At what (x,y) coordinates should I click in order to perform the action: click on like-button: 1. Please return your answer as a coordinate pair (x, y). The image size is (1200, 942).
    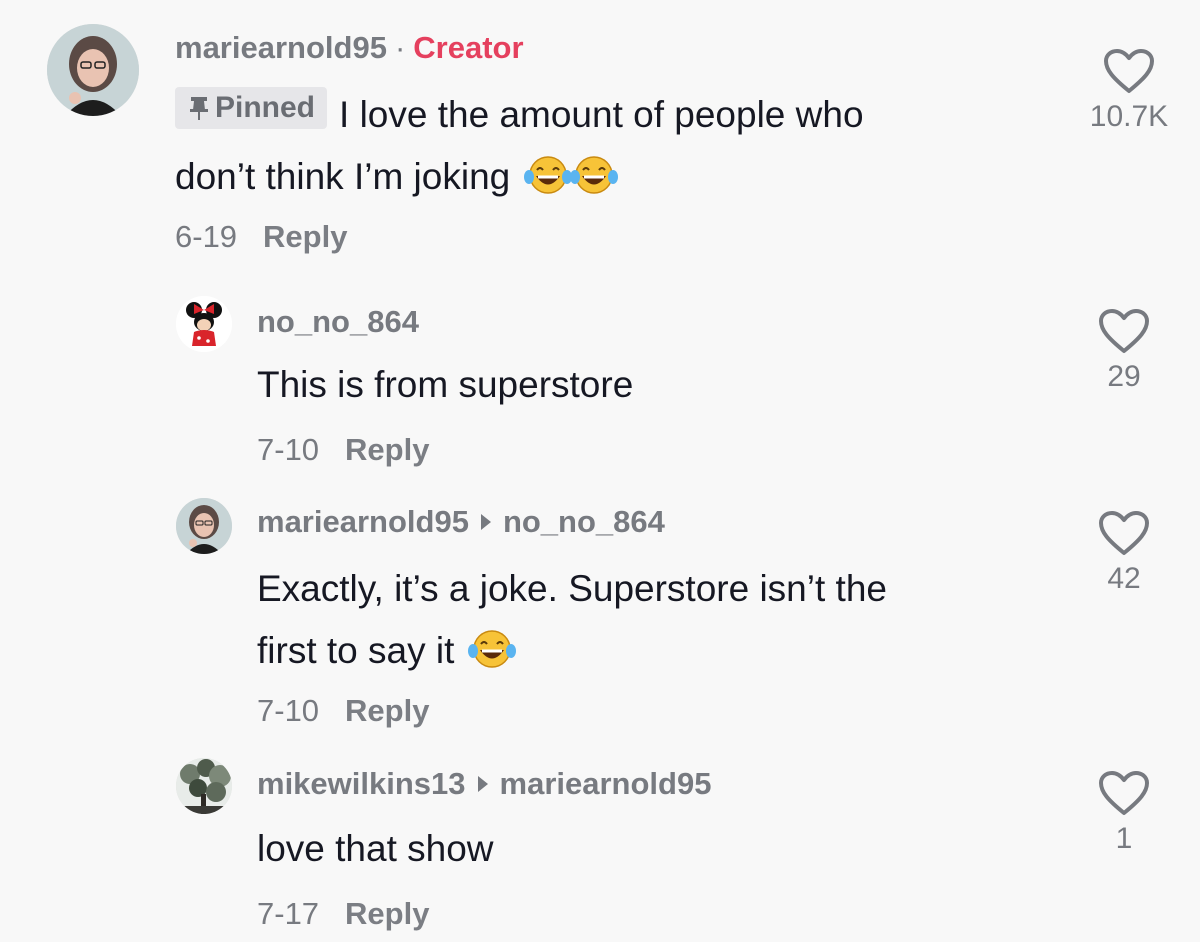
    Looking at the image, I should click on (1124, 813).